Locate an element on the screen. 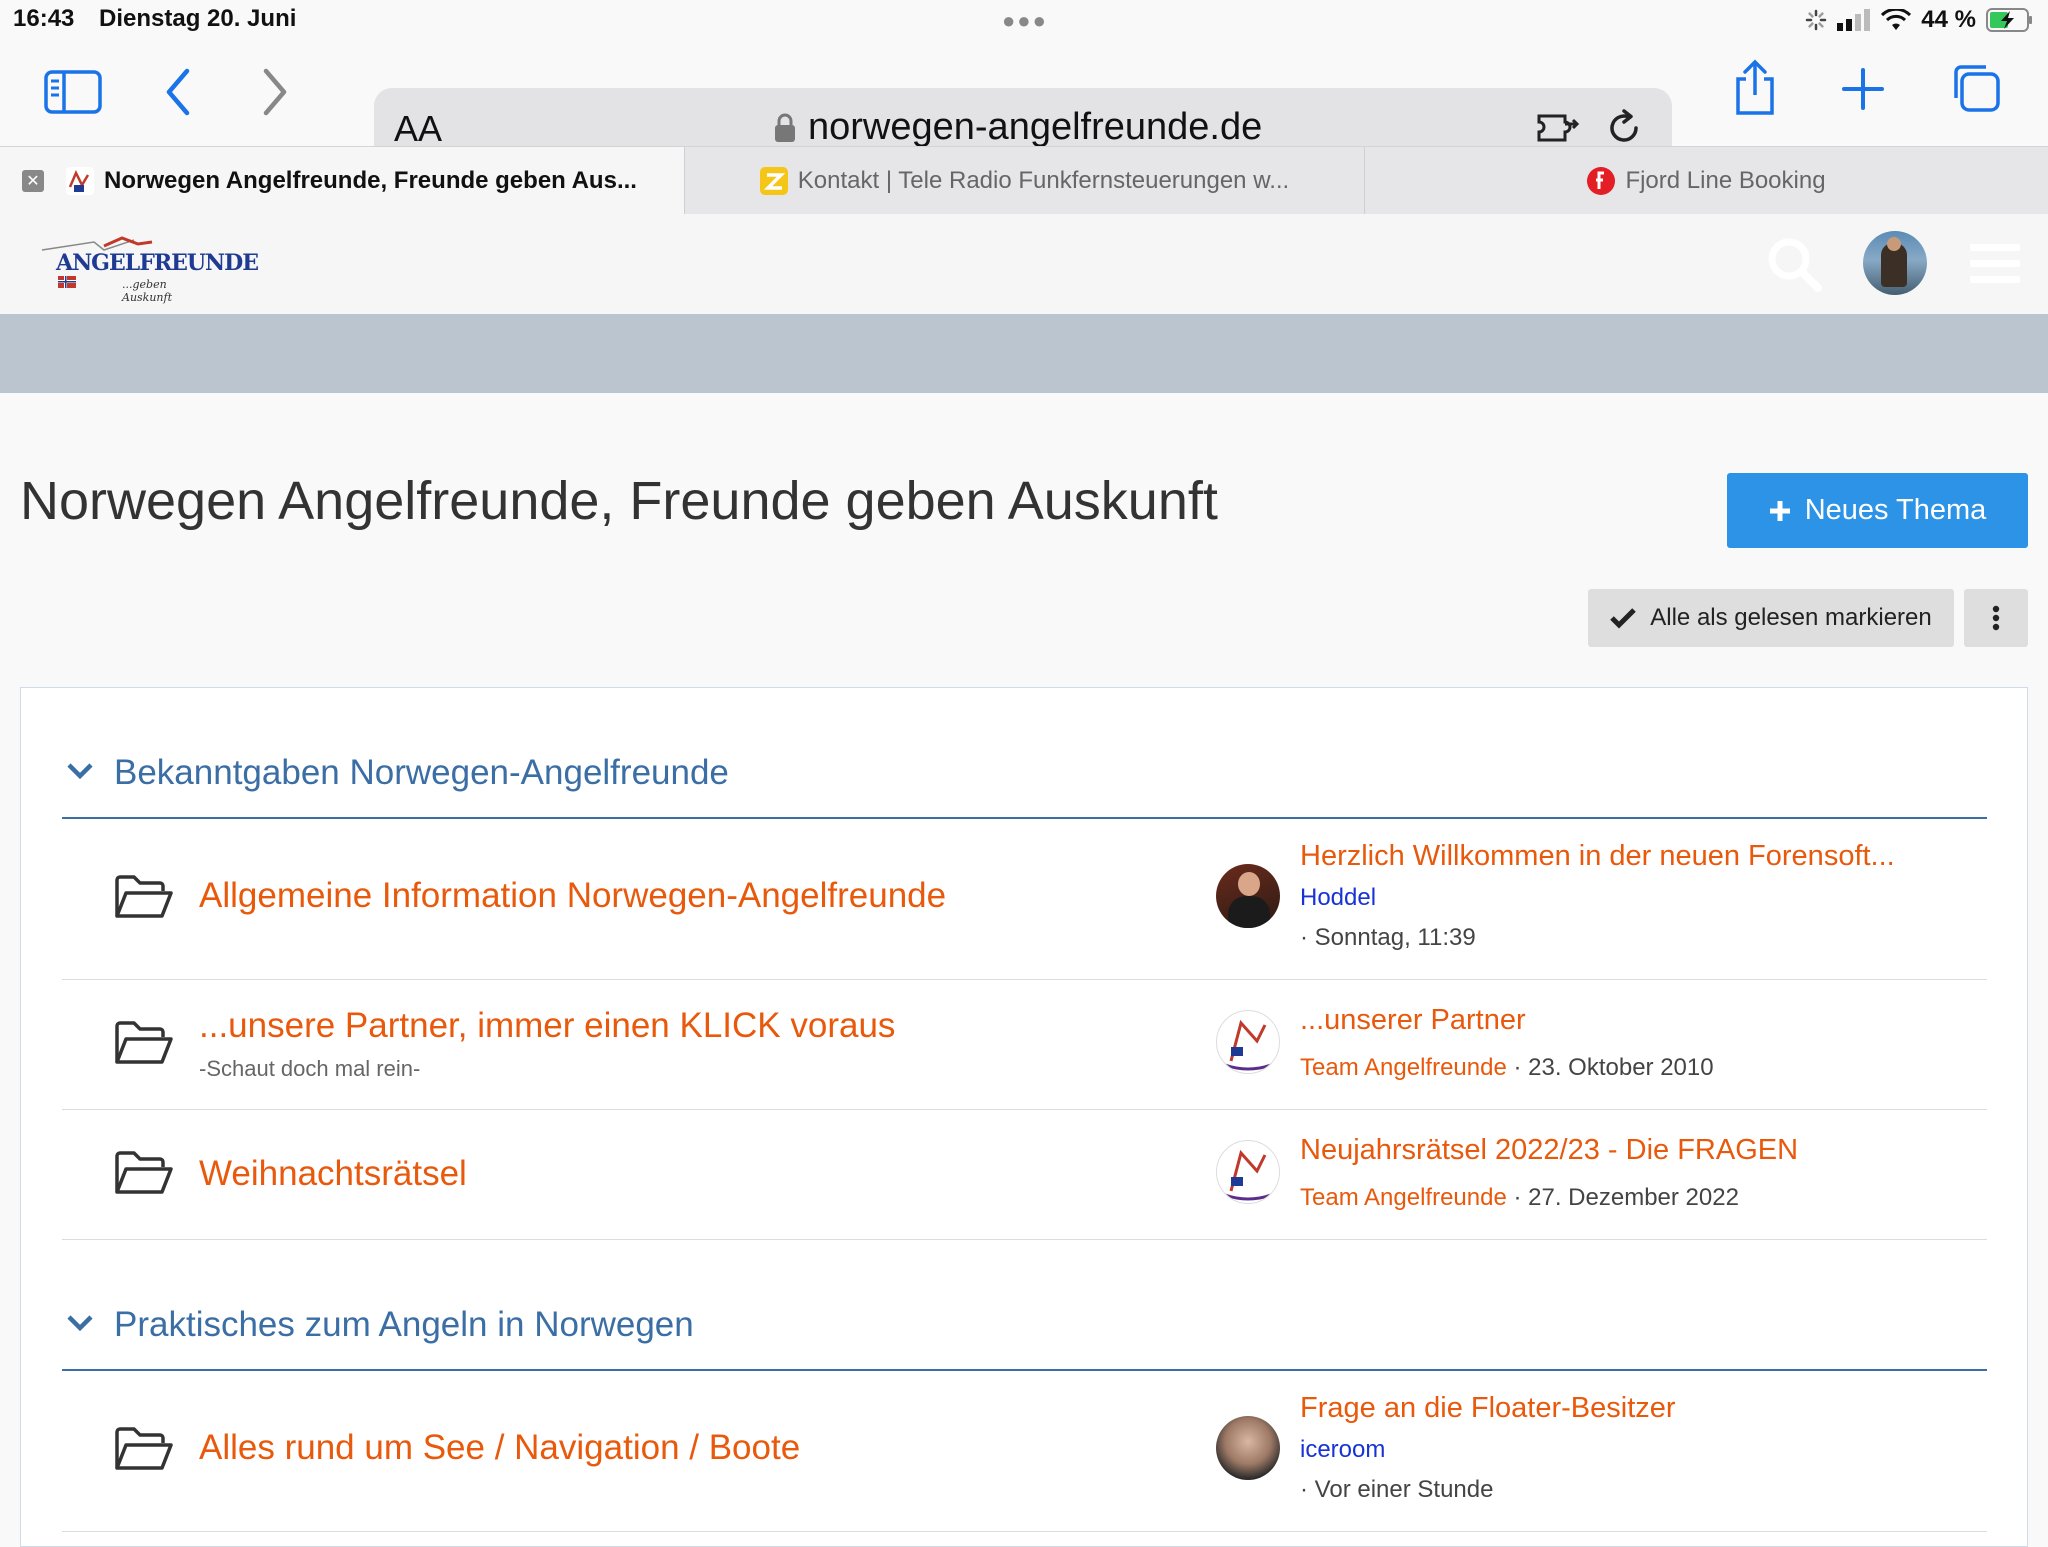 The width and height of the screenshot is (2048, 1547). vertical-dots-icon is located at coordinates (1996, 618).